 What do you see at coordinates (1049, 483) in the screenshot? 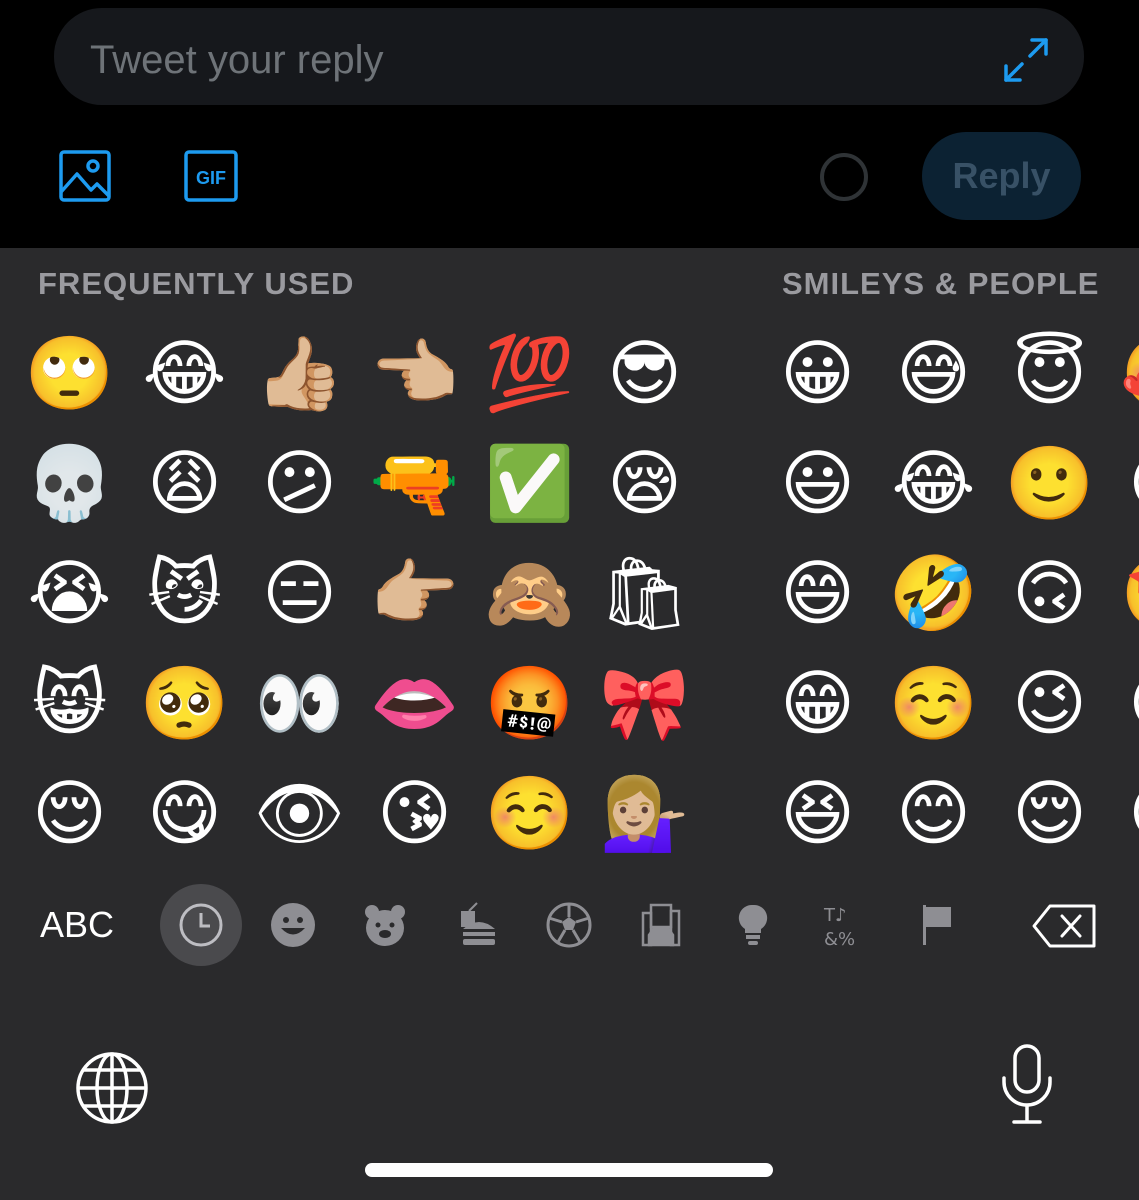
I see `emoji-key: 🙂` at bounding box center [1049, 483].